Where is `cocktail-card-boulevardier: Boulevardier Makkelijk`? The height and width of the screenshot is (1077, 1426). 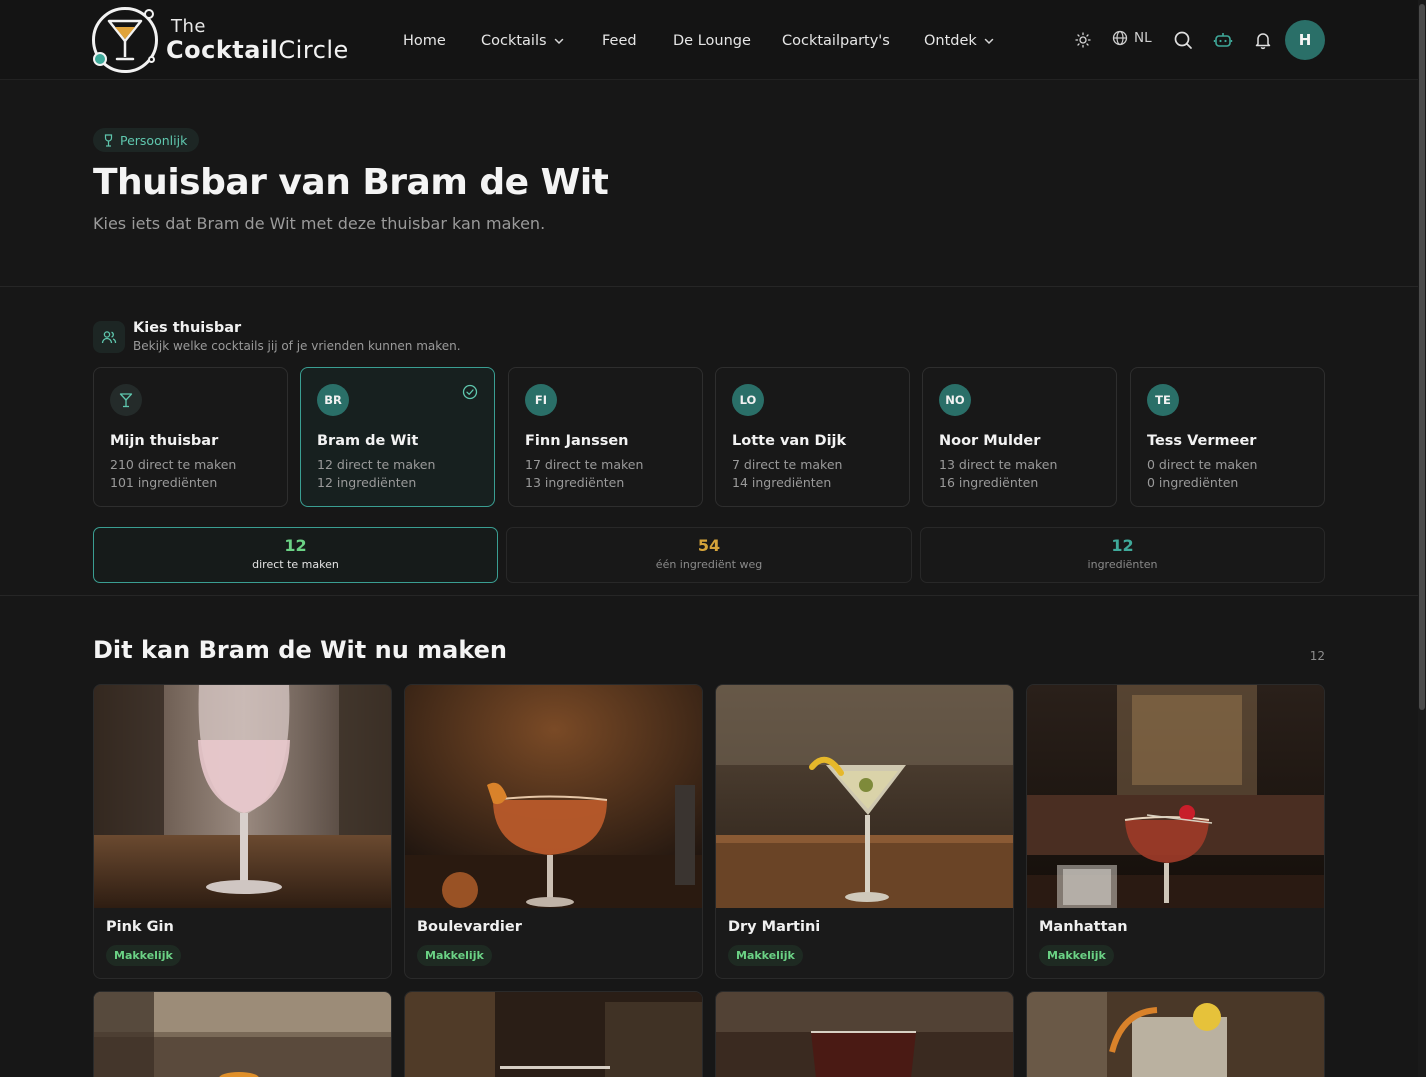 cocktail-card-boulevardier: Boulevardier Makkelijk is located at coordinates (553, 831).